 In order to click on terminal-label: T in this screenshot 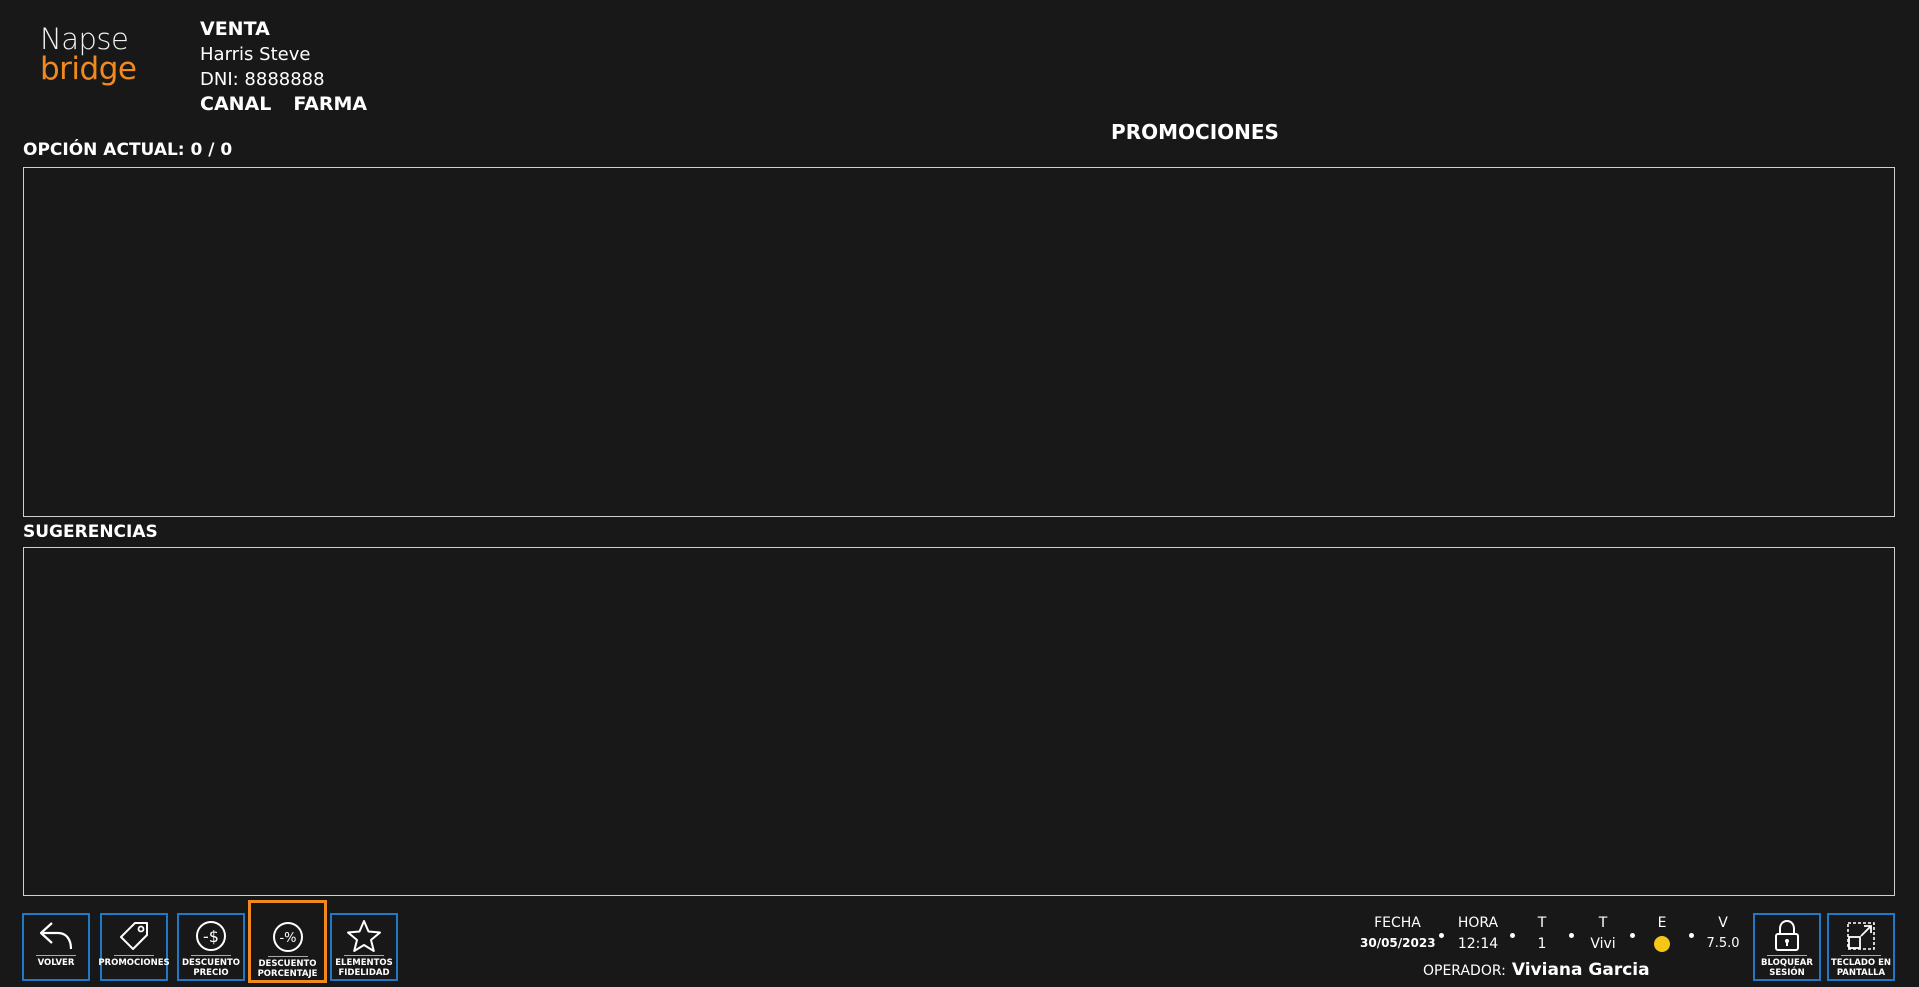, I will do `click(1542, 923)`.